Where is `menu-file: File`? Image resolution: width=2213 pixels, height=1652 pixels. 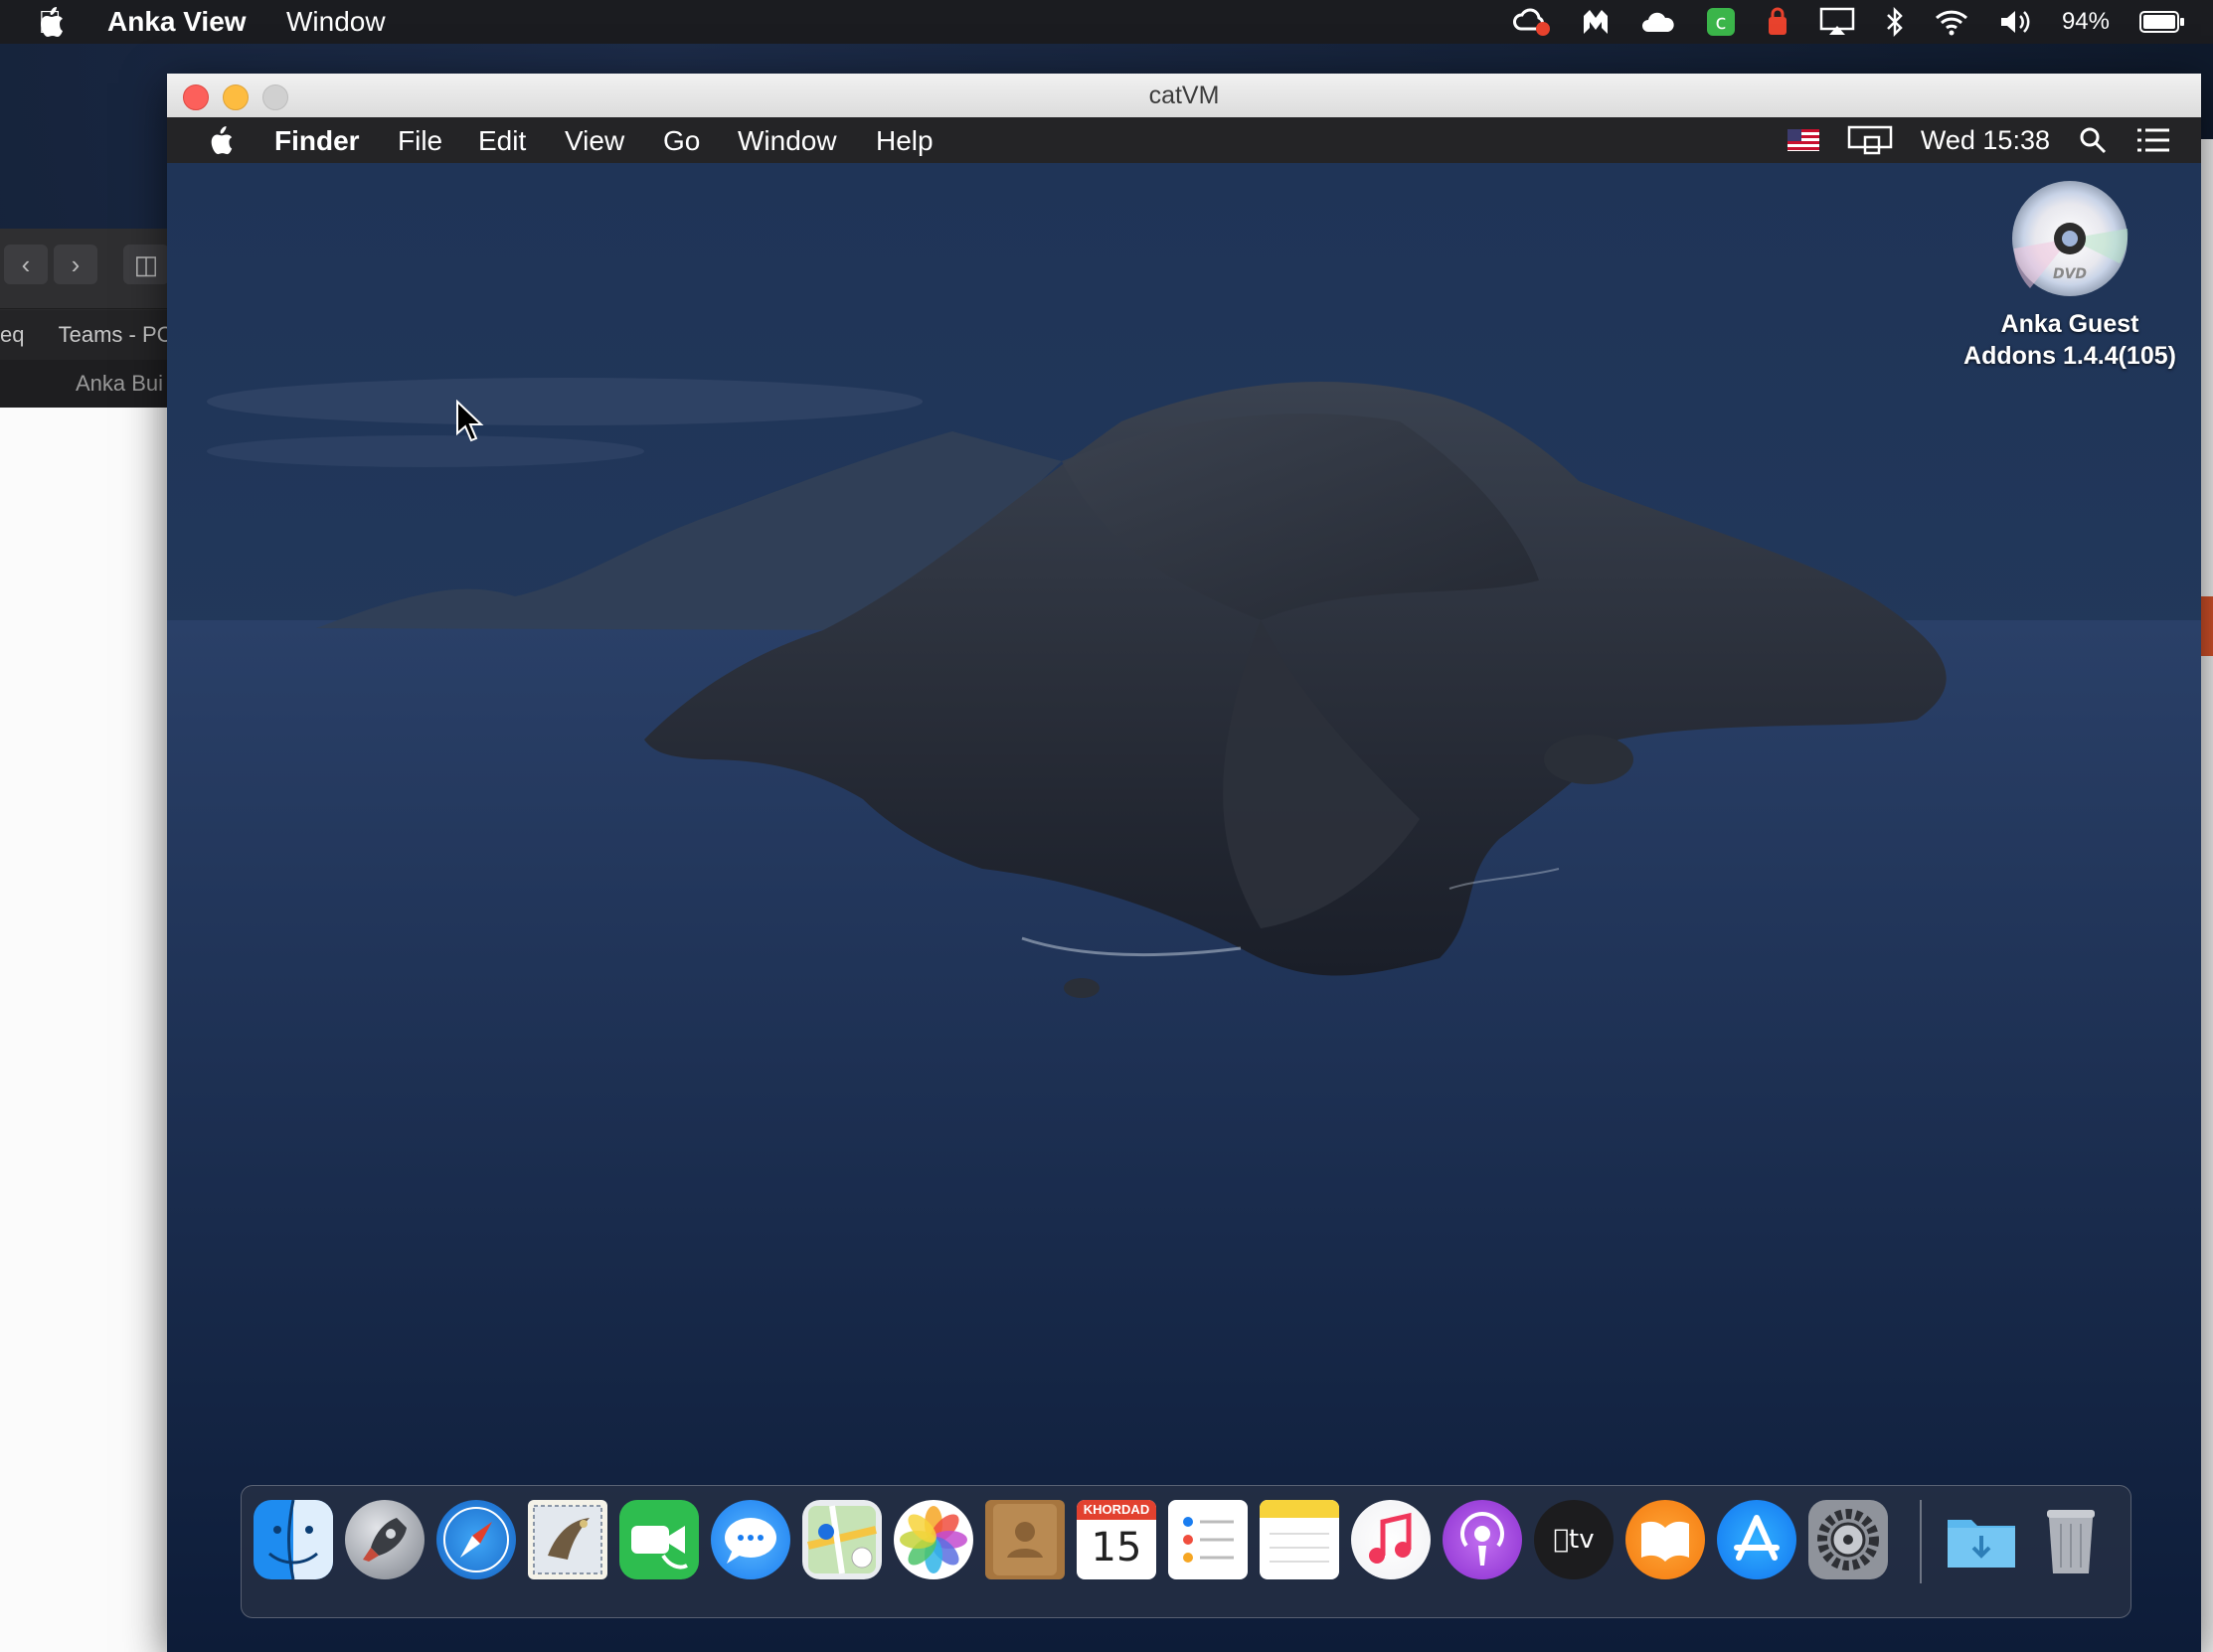 menu-file: File is located at coordinates (420, 141).